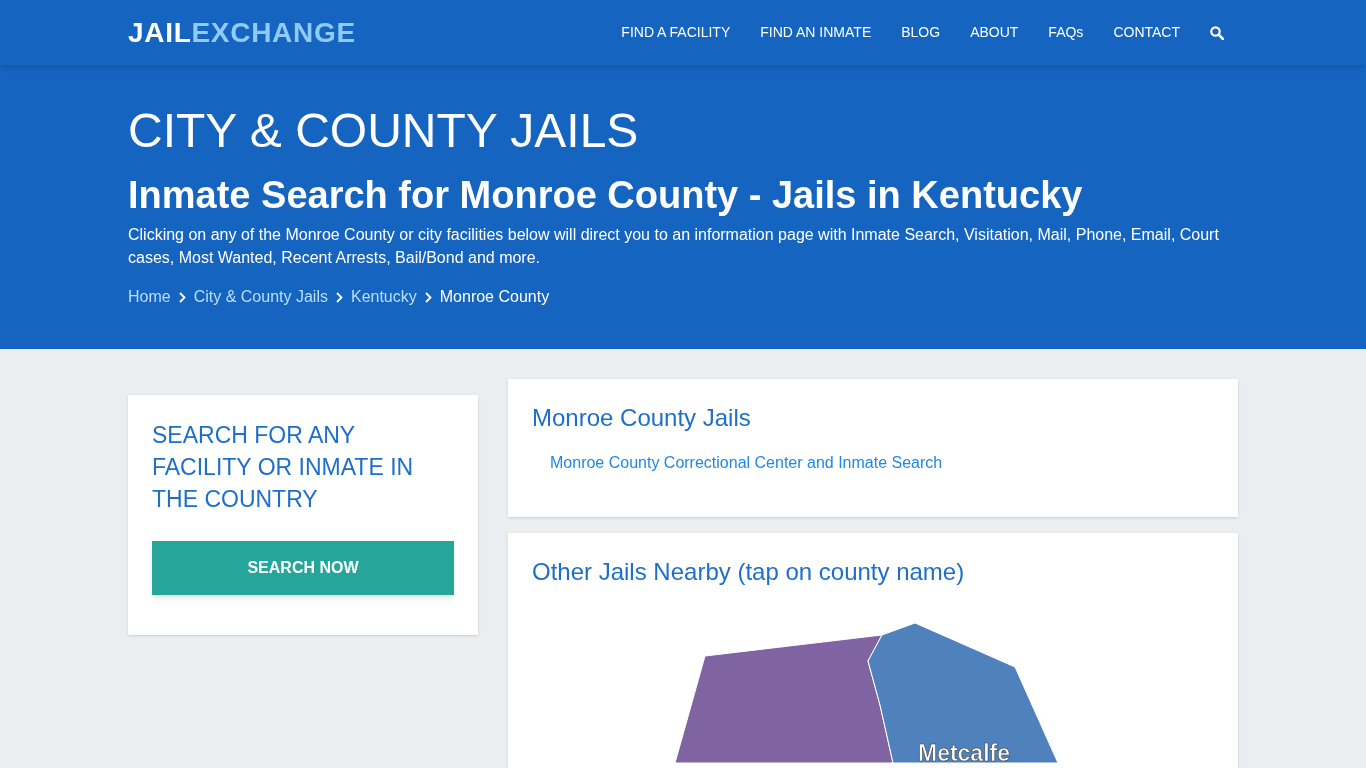  What do you see at coordinates (606, 195) in the screenshot?
I see `page-subtitle: Inmate Search for Monroe County - Jails in Kentucky` at bounding box center [606, 195].